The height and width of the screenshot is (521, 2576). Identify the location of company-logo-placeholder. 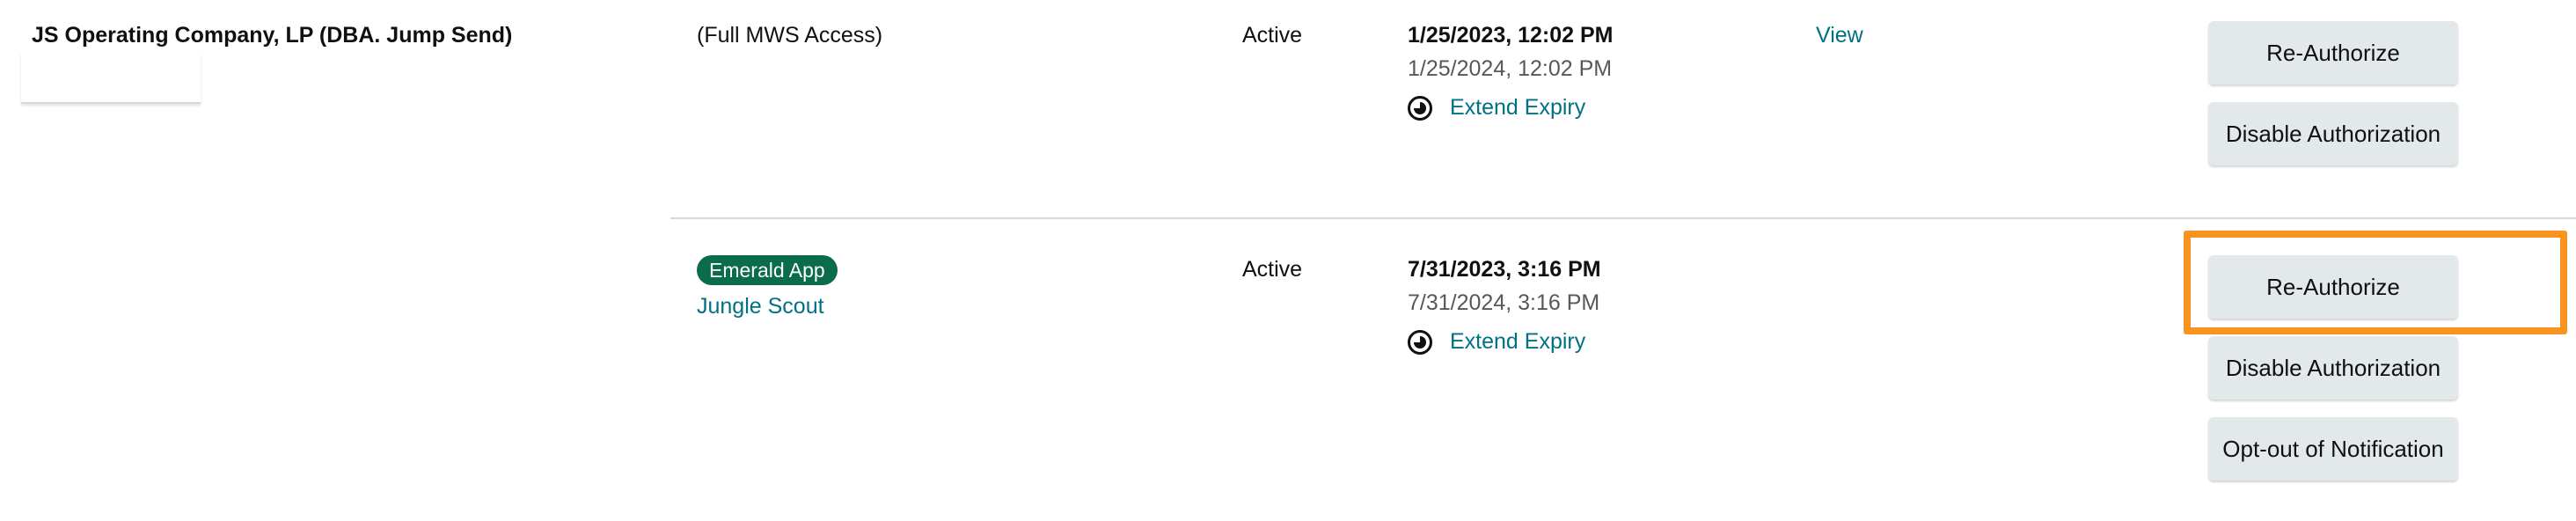
(111, 78).